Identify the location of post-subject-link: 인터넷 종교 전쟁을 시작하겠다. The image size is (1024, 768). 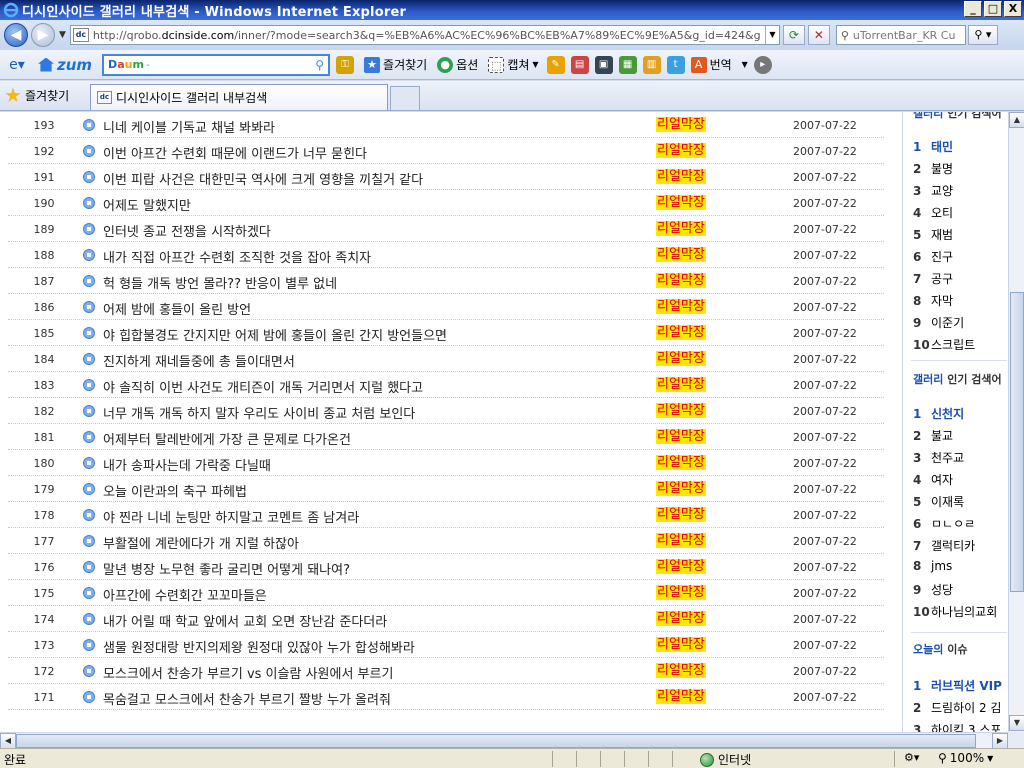
(187, 230).